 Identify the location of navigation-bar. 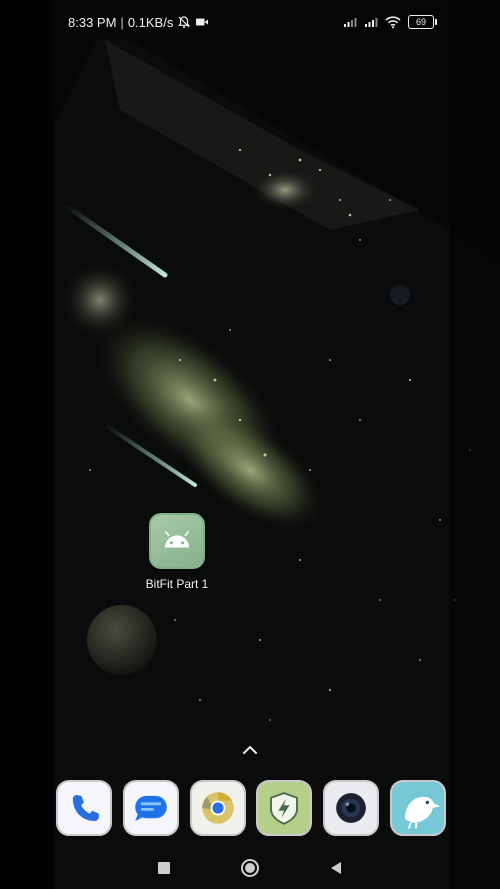
(250, 867).